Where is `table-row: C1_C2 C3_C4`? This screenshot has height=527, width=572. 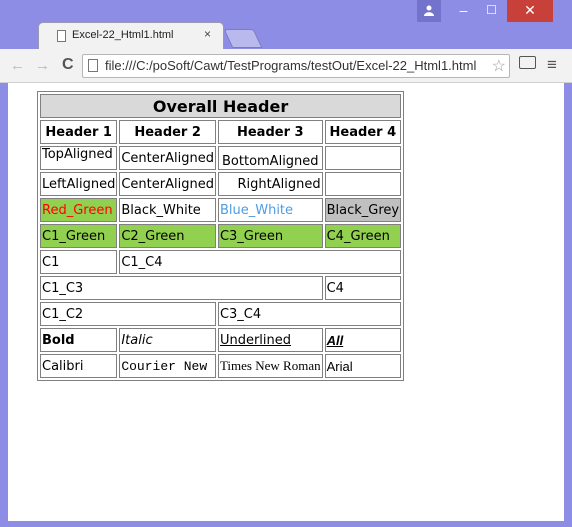 table-row: C1_C2 C3_C4 is located at coordinates (221, 314).